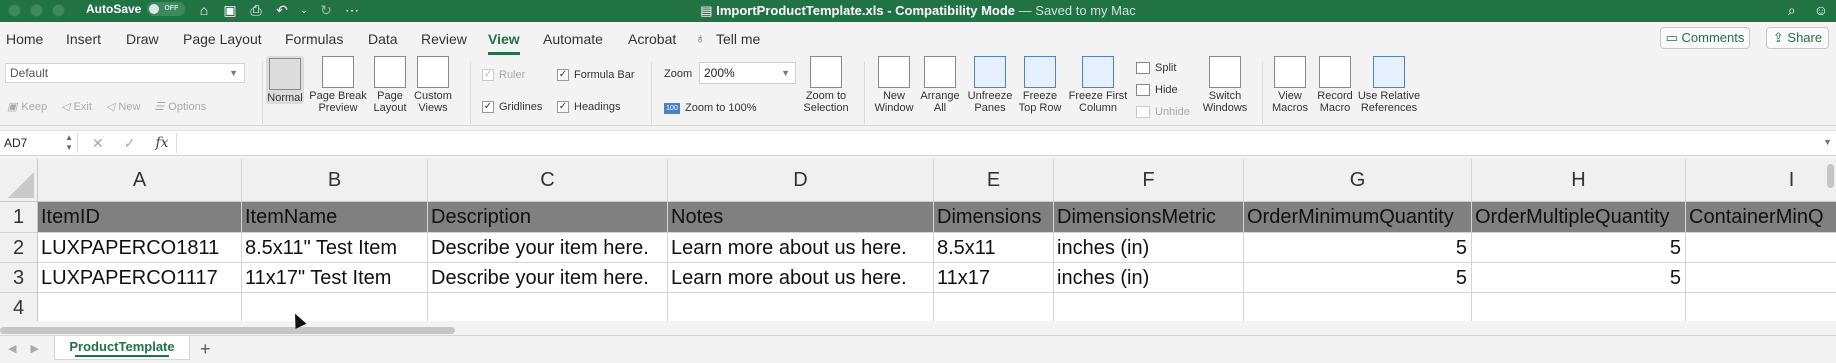 This screenshot has height=363, width=1836. What do you see at coordinates (940, 85) in the screenshot?
I see `arrange-all-button: Arrange All` at bounding box center [940, 85].